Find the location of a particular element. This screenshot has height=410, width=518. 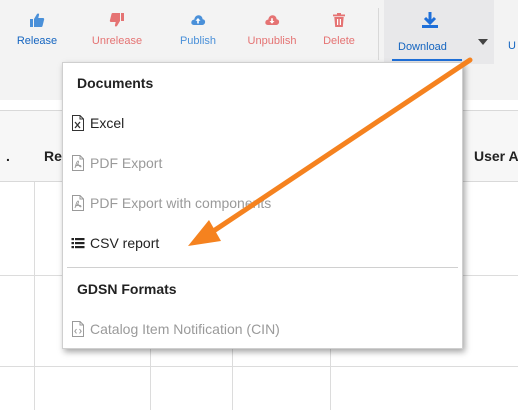

section-title-documents: Documents is located at coordinates (115, 83).